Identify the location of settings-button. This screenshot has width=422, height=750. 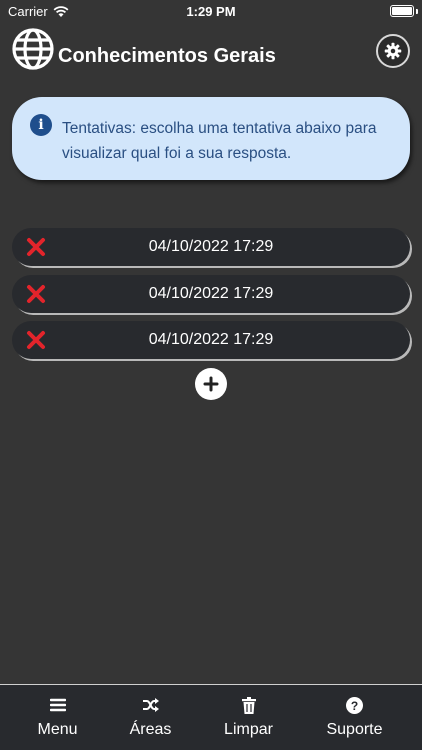
(393, 51).